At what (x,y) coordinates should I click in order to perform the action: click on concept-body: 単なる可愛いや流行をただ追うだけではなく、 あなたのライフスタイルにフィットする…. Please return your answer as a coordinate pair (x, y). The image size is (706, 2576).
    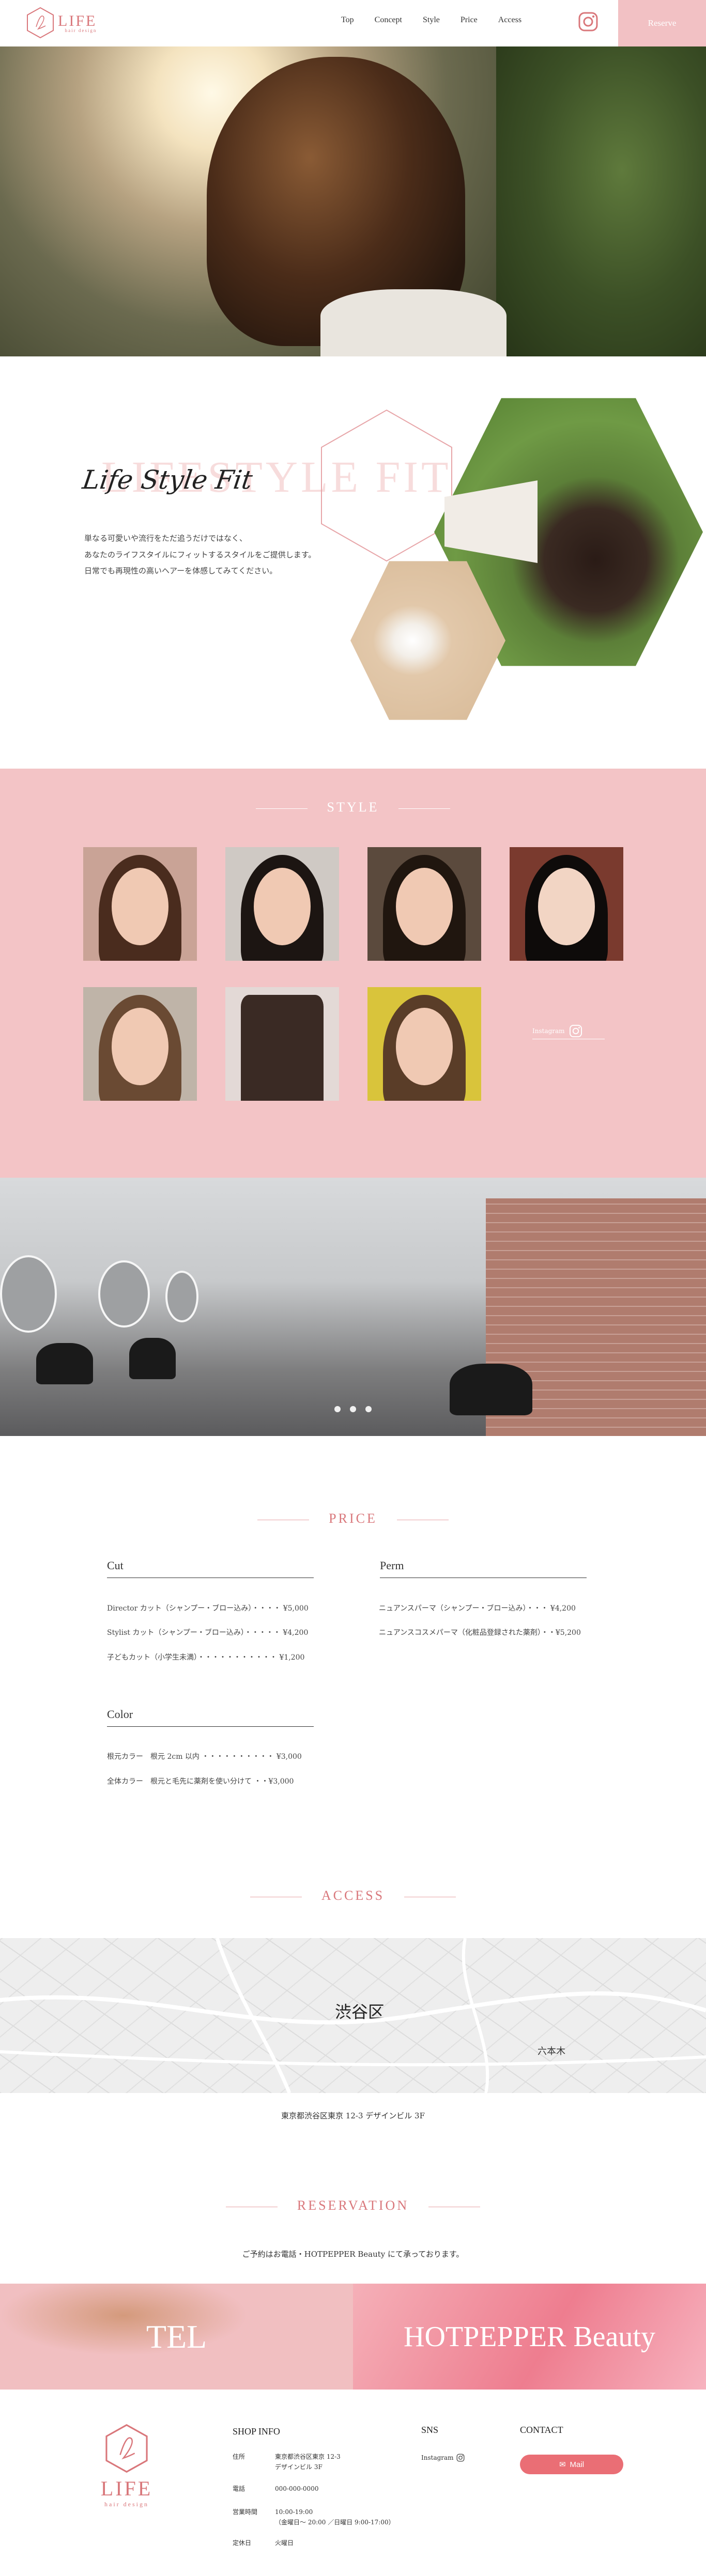
    Looking at the image, I should click on (200, 554).